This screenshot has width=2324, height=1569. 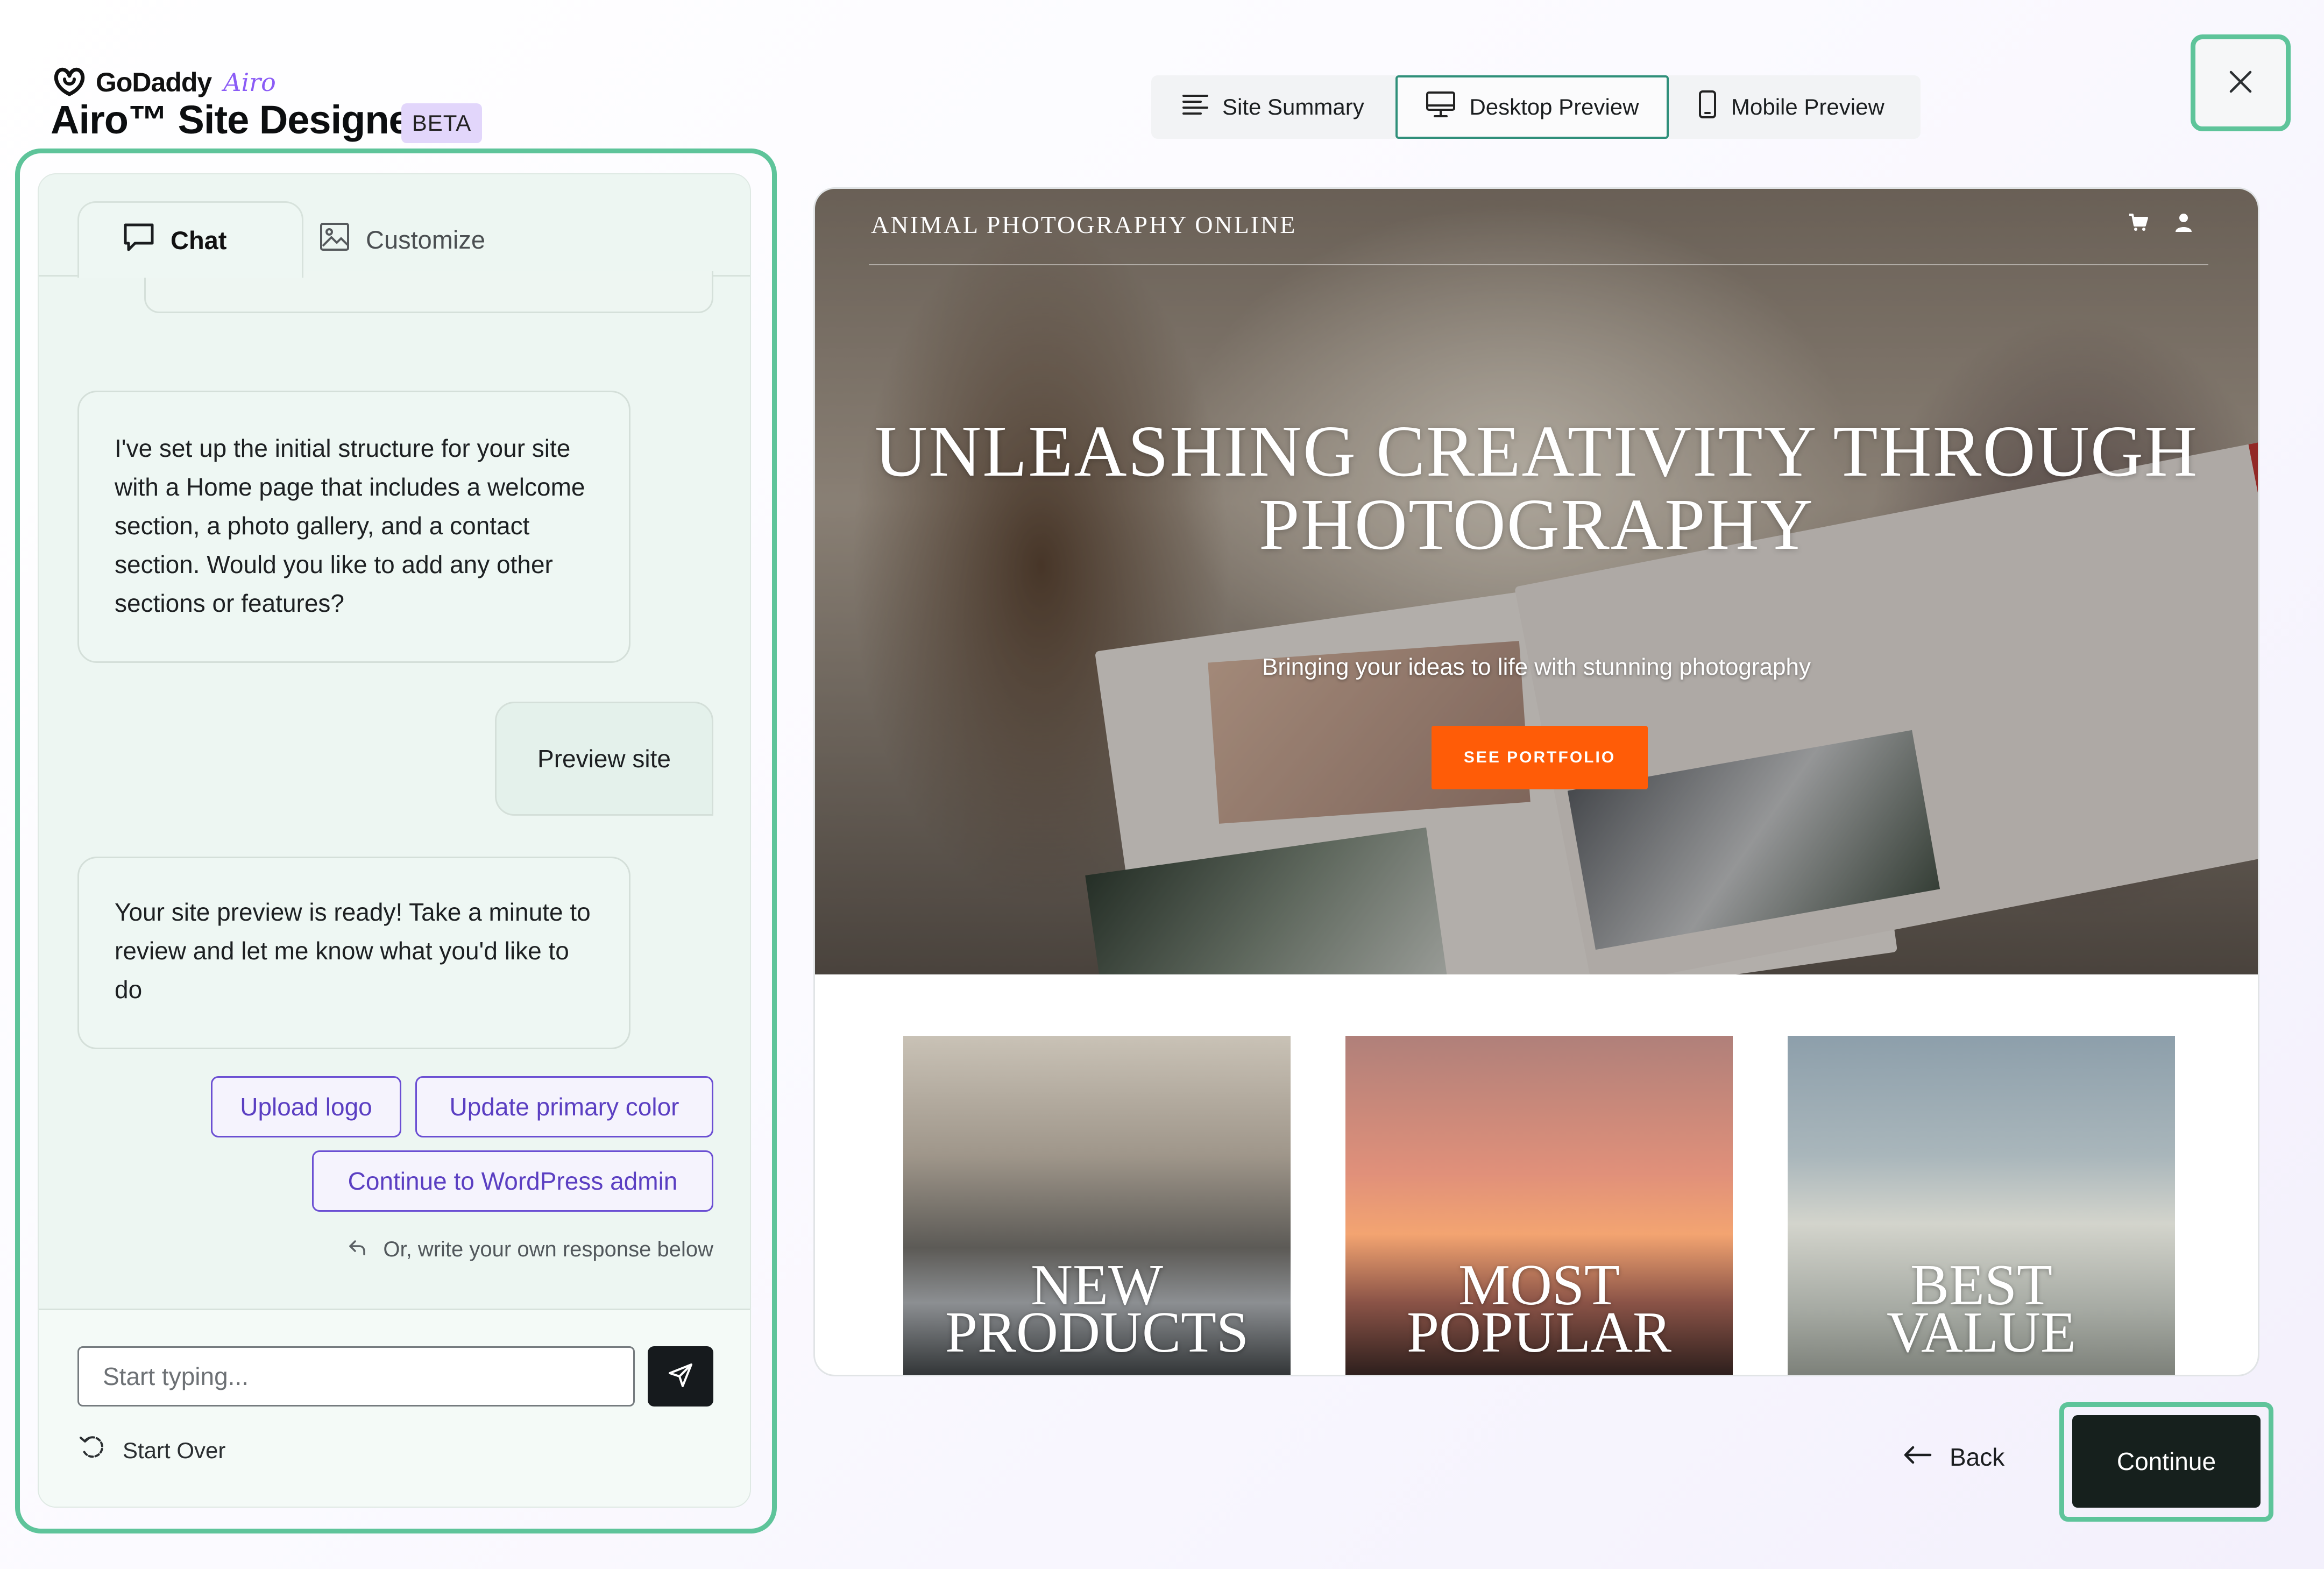 I want to click on site-name: ANIMAL PHOTOGRAPHY ONLINE, so click(x=1084, y=224).